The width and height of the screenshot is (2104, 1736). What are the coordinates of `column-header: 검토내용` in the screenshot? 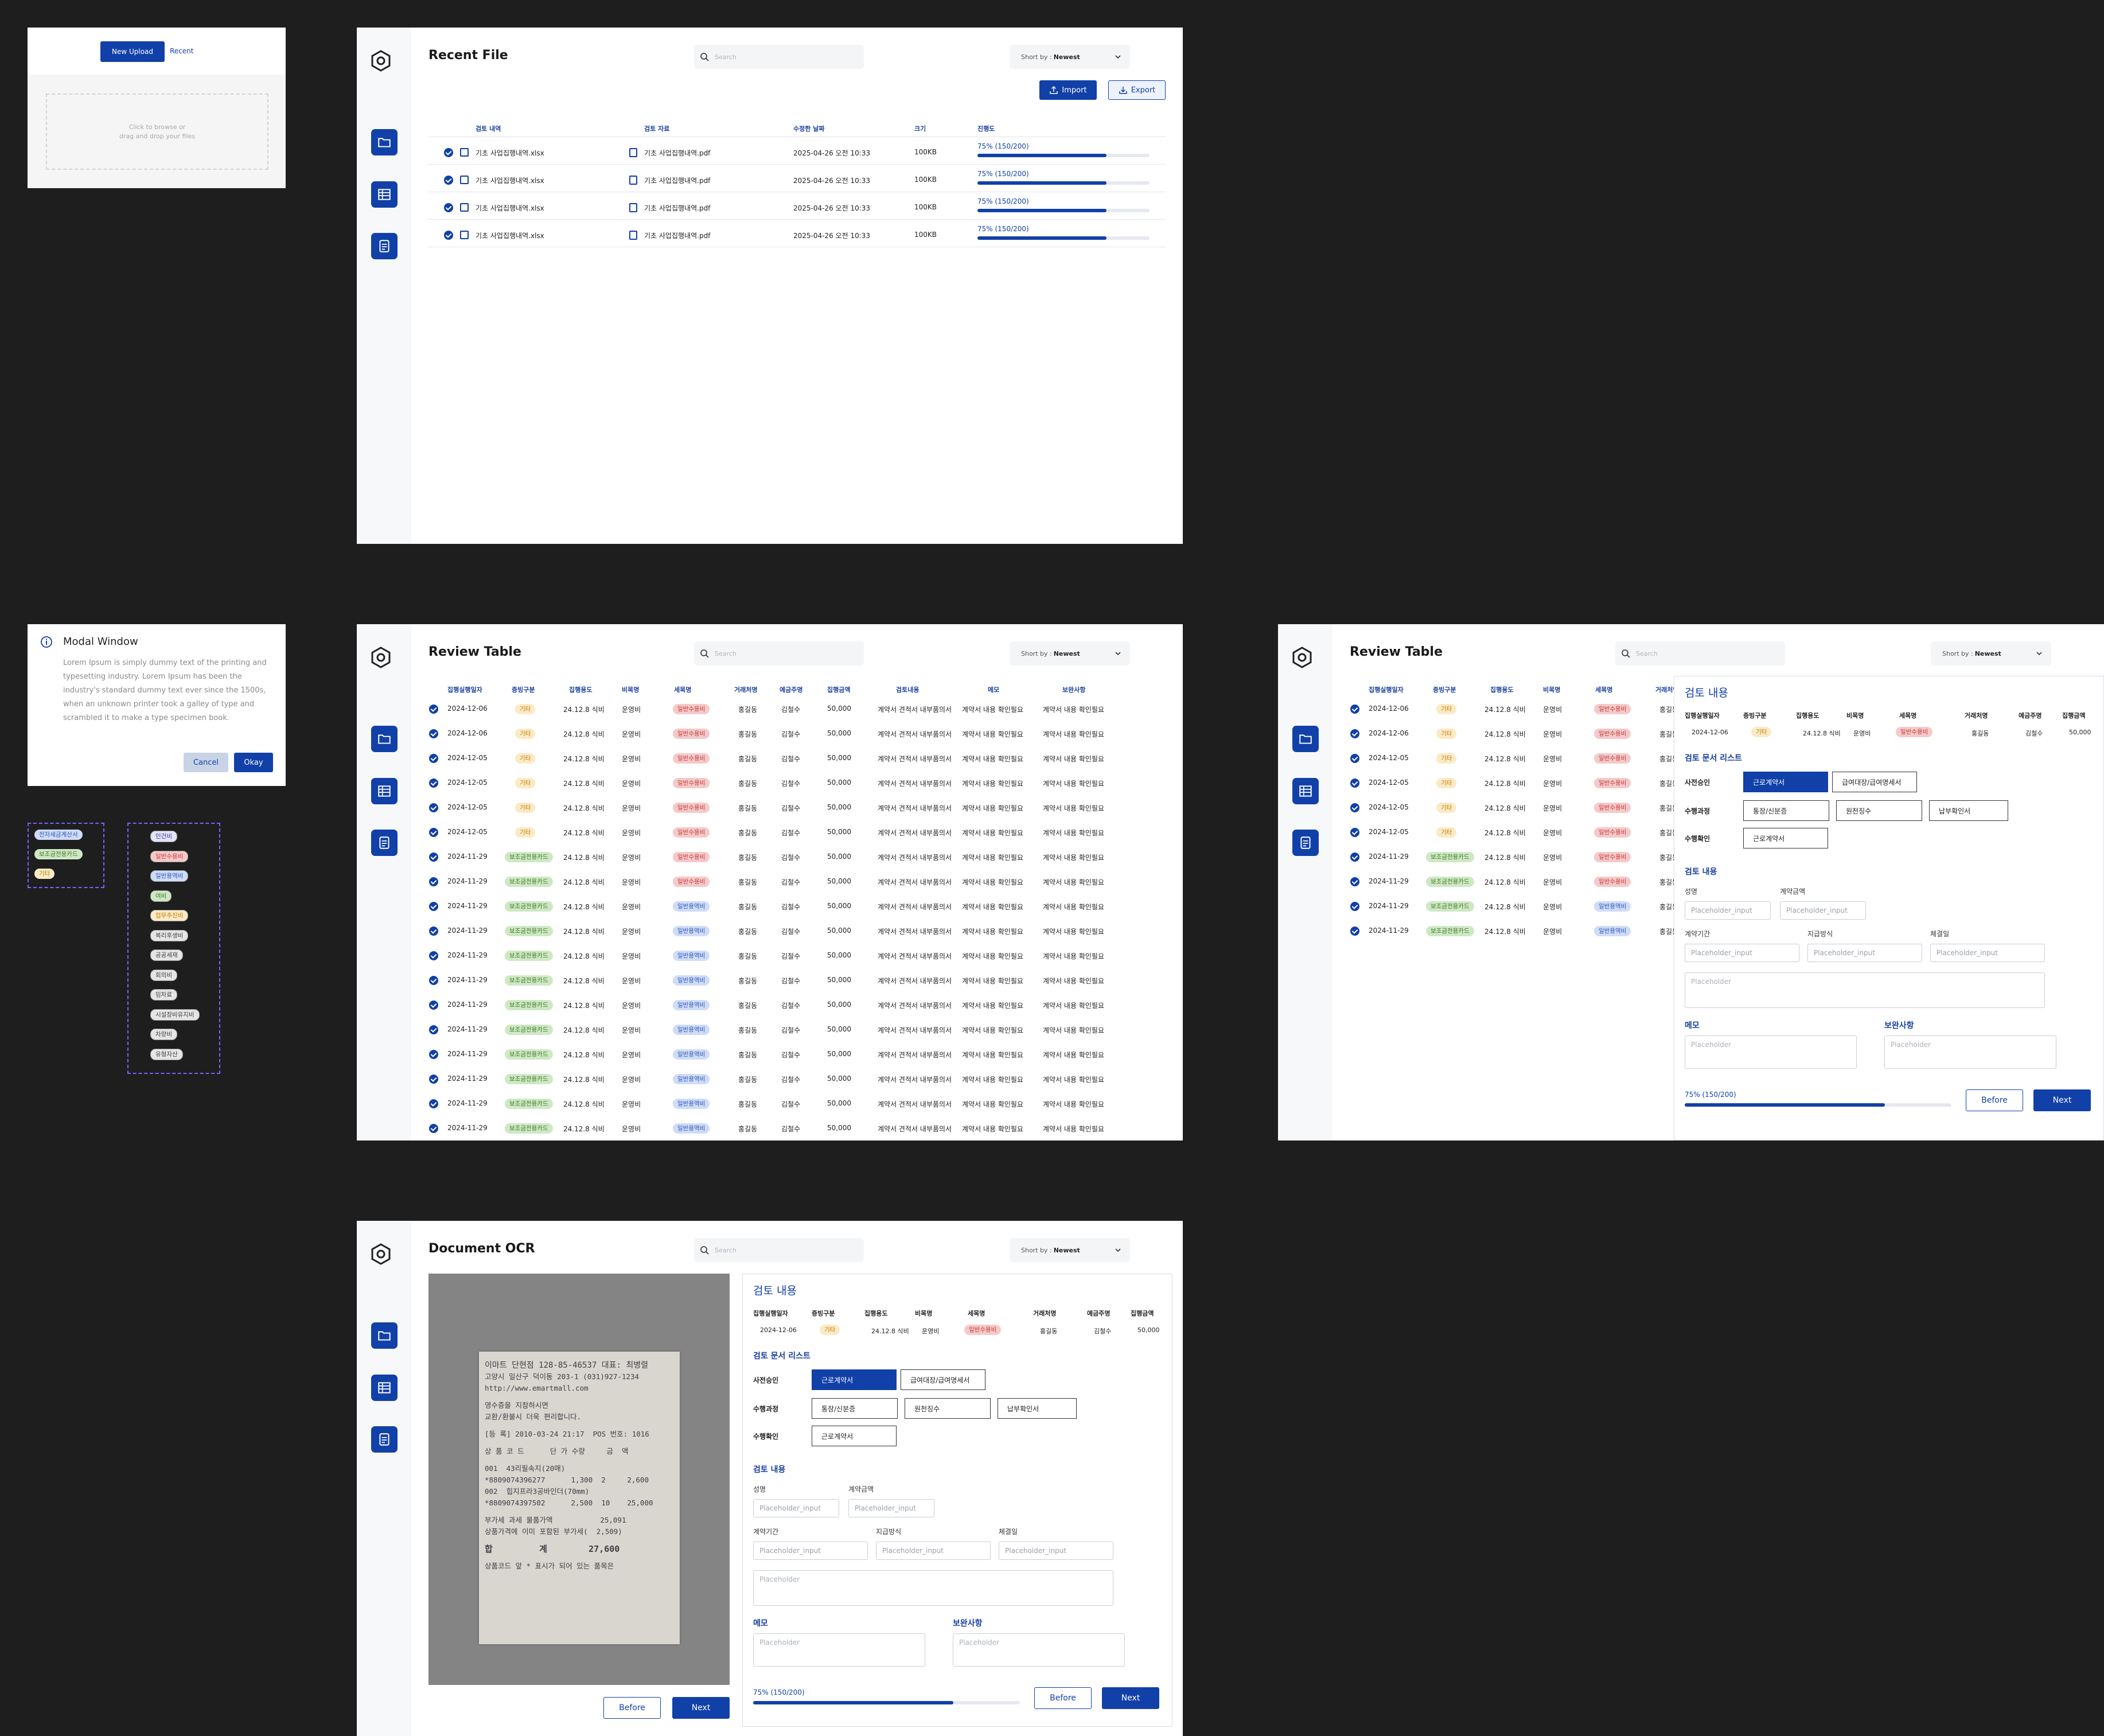 It's located at (908, 689).